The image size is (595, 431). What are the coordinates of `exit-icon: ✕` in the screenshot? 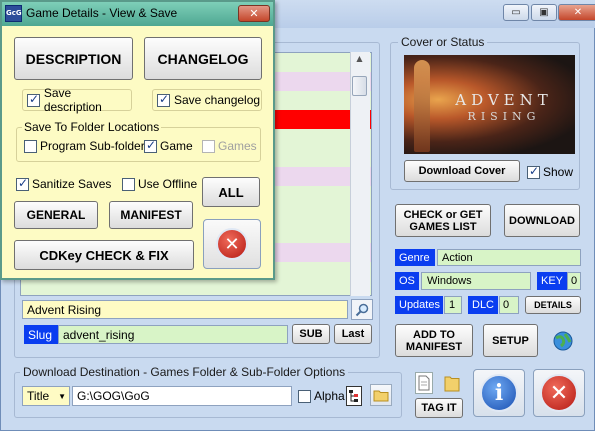 It's located at (559, 393).